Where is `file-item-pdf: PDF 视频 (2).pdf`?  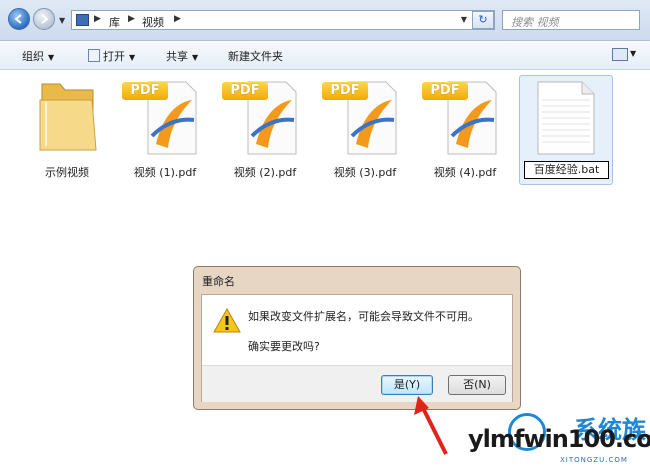 file-item-pdf: PDF 视频 (2).pdf is located at coordinates (265, 130).